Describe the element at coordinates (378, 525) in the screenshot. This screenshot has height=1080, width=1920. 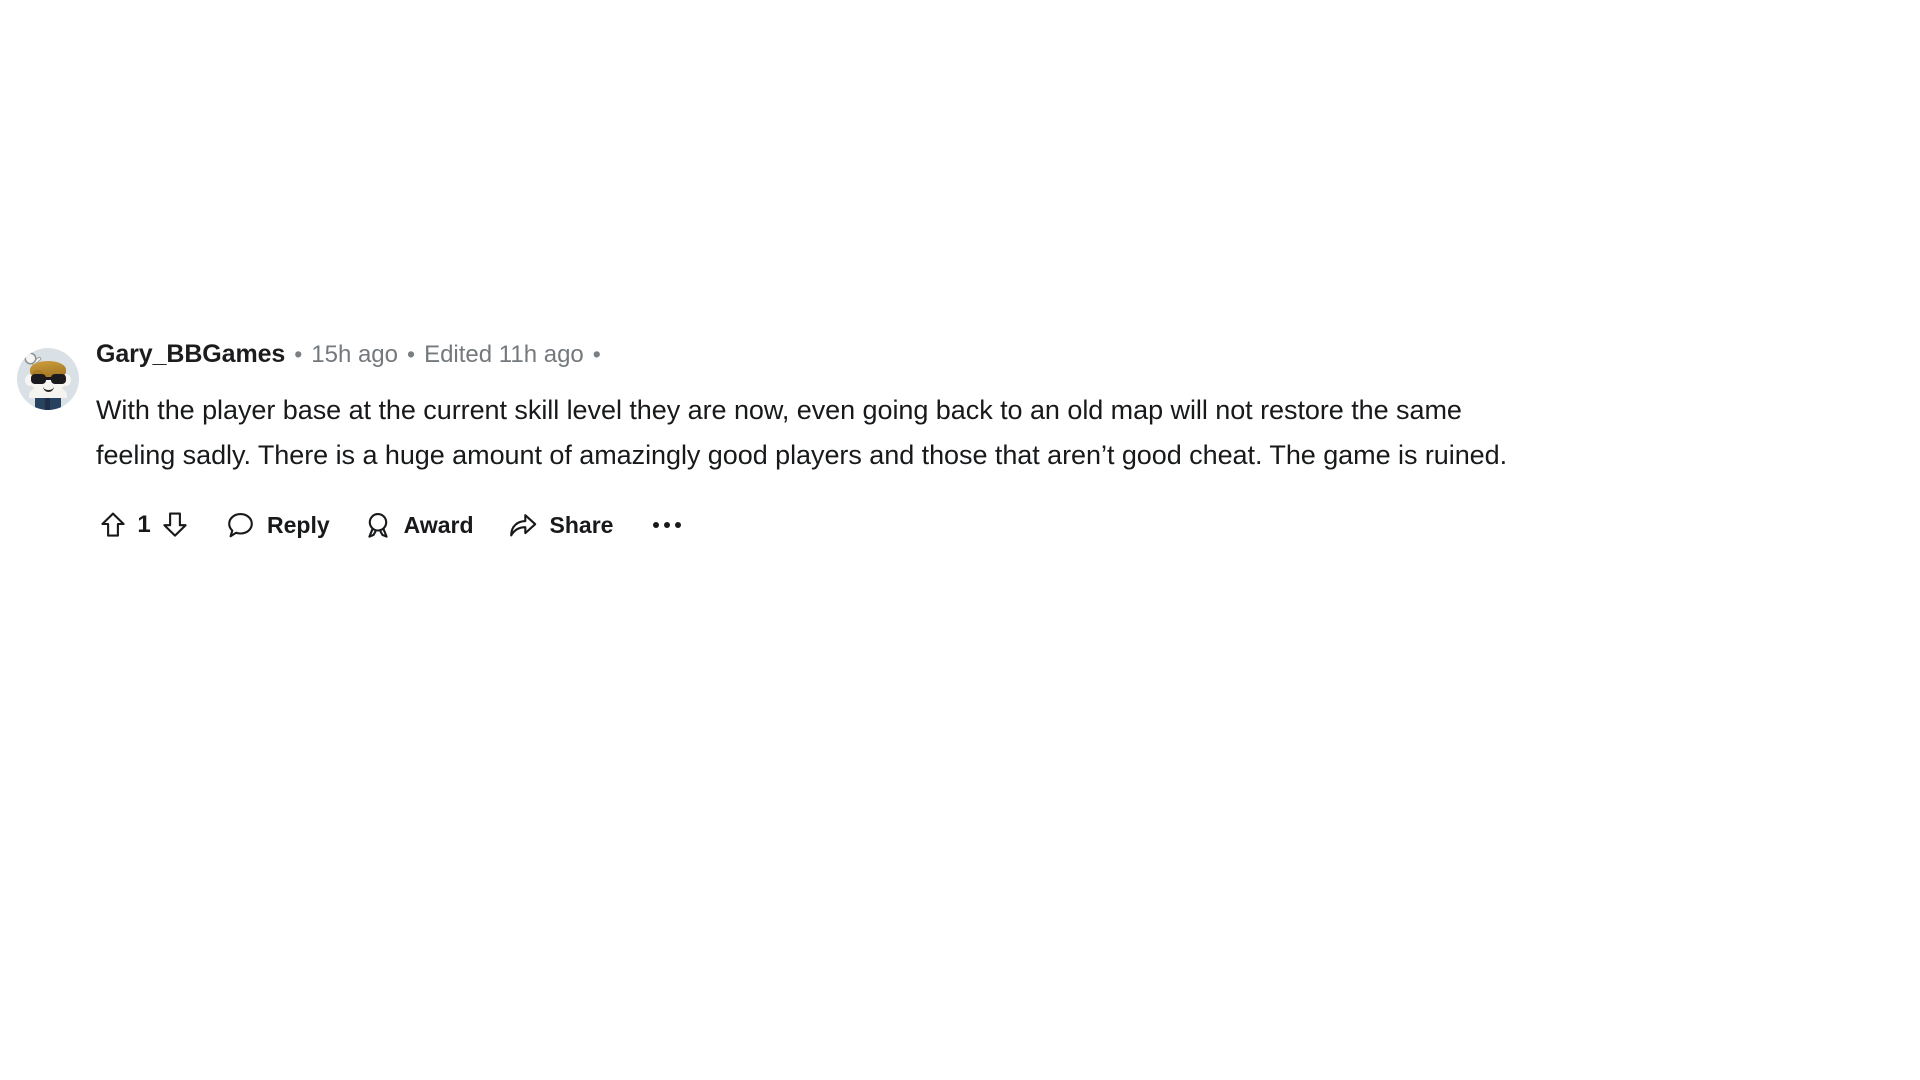
I see `award-medal-icon` at that location.